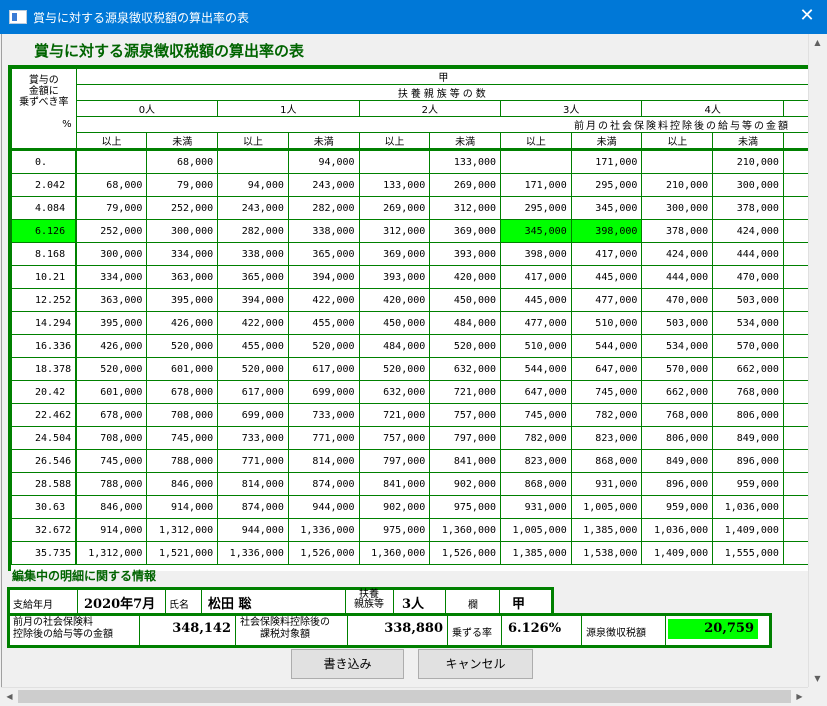 The height and width of the screenshot is (706, 827). I want to click on scroll-right-arrow-icon: ▶, so click(799, 696).